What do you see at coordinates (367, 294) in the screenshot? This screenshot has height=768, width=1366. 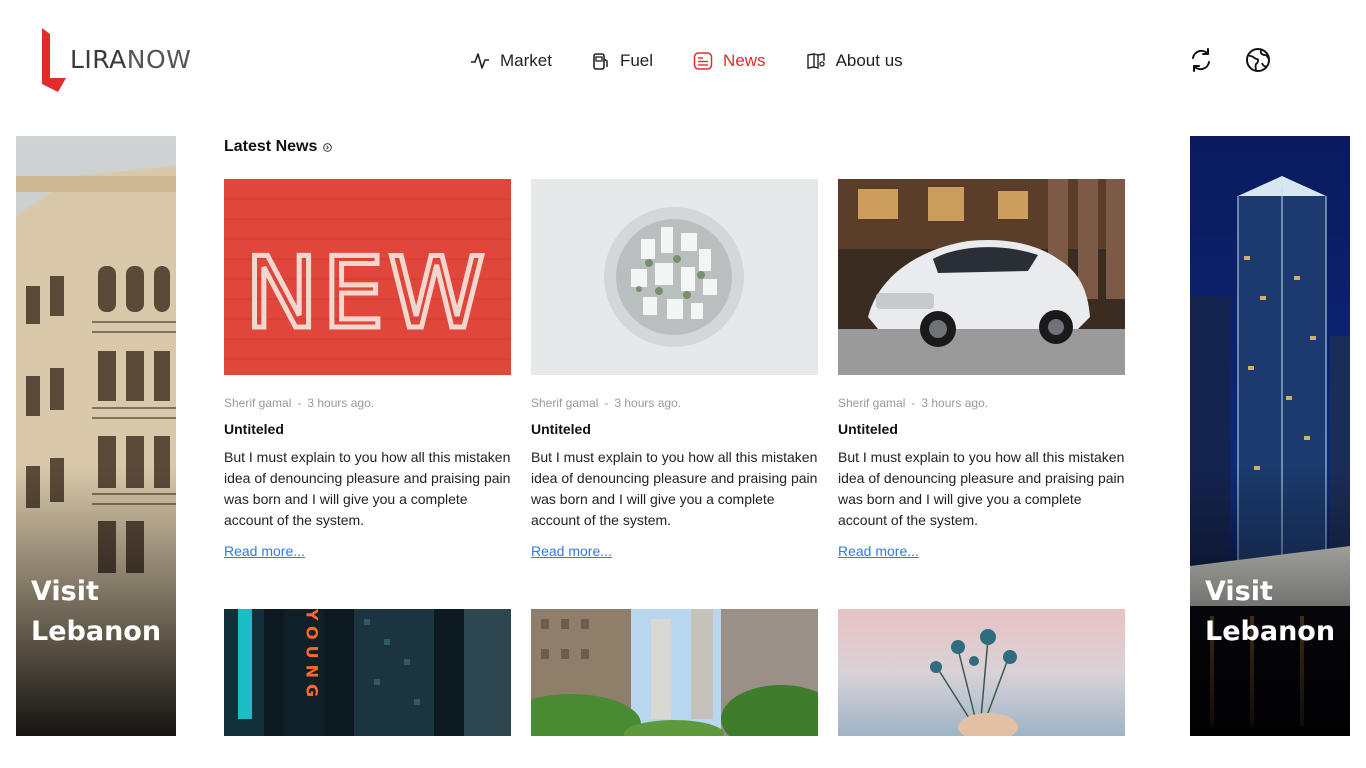 I see `new-sign-text: NEW` at bounding box center [367, 294].